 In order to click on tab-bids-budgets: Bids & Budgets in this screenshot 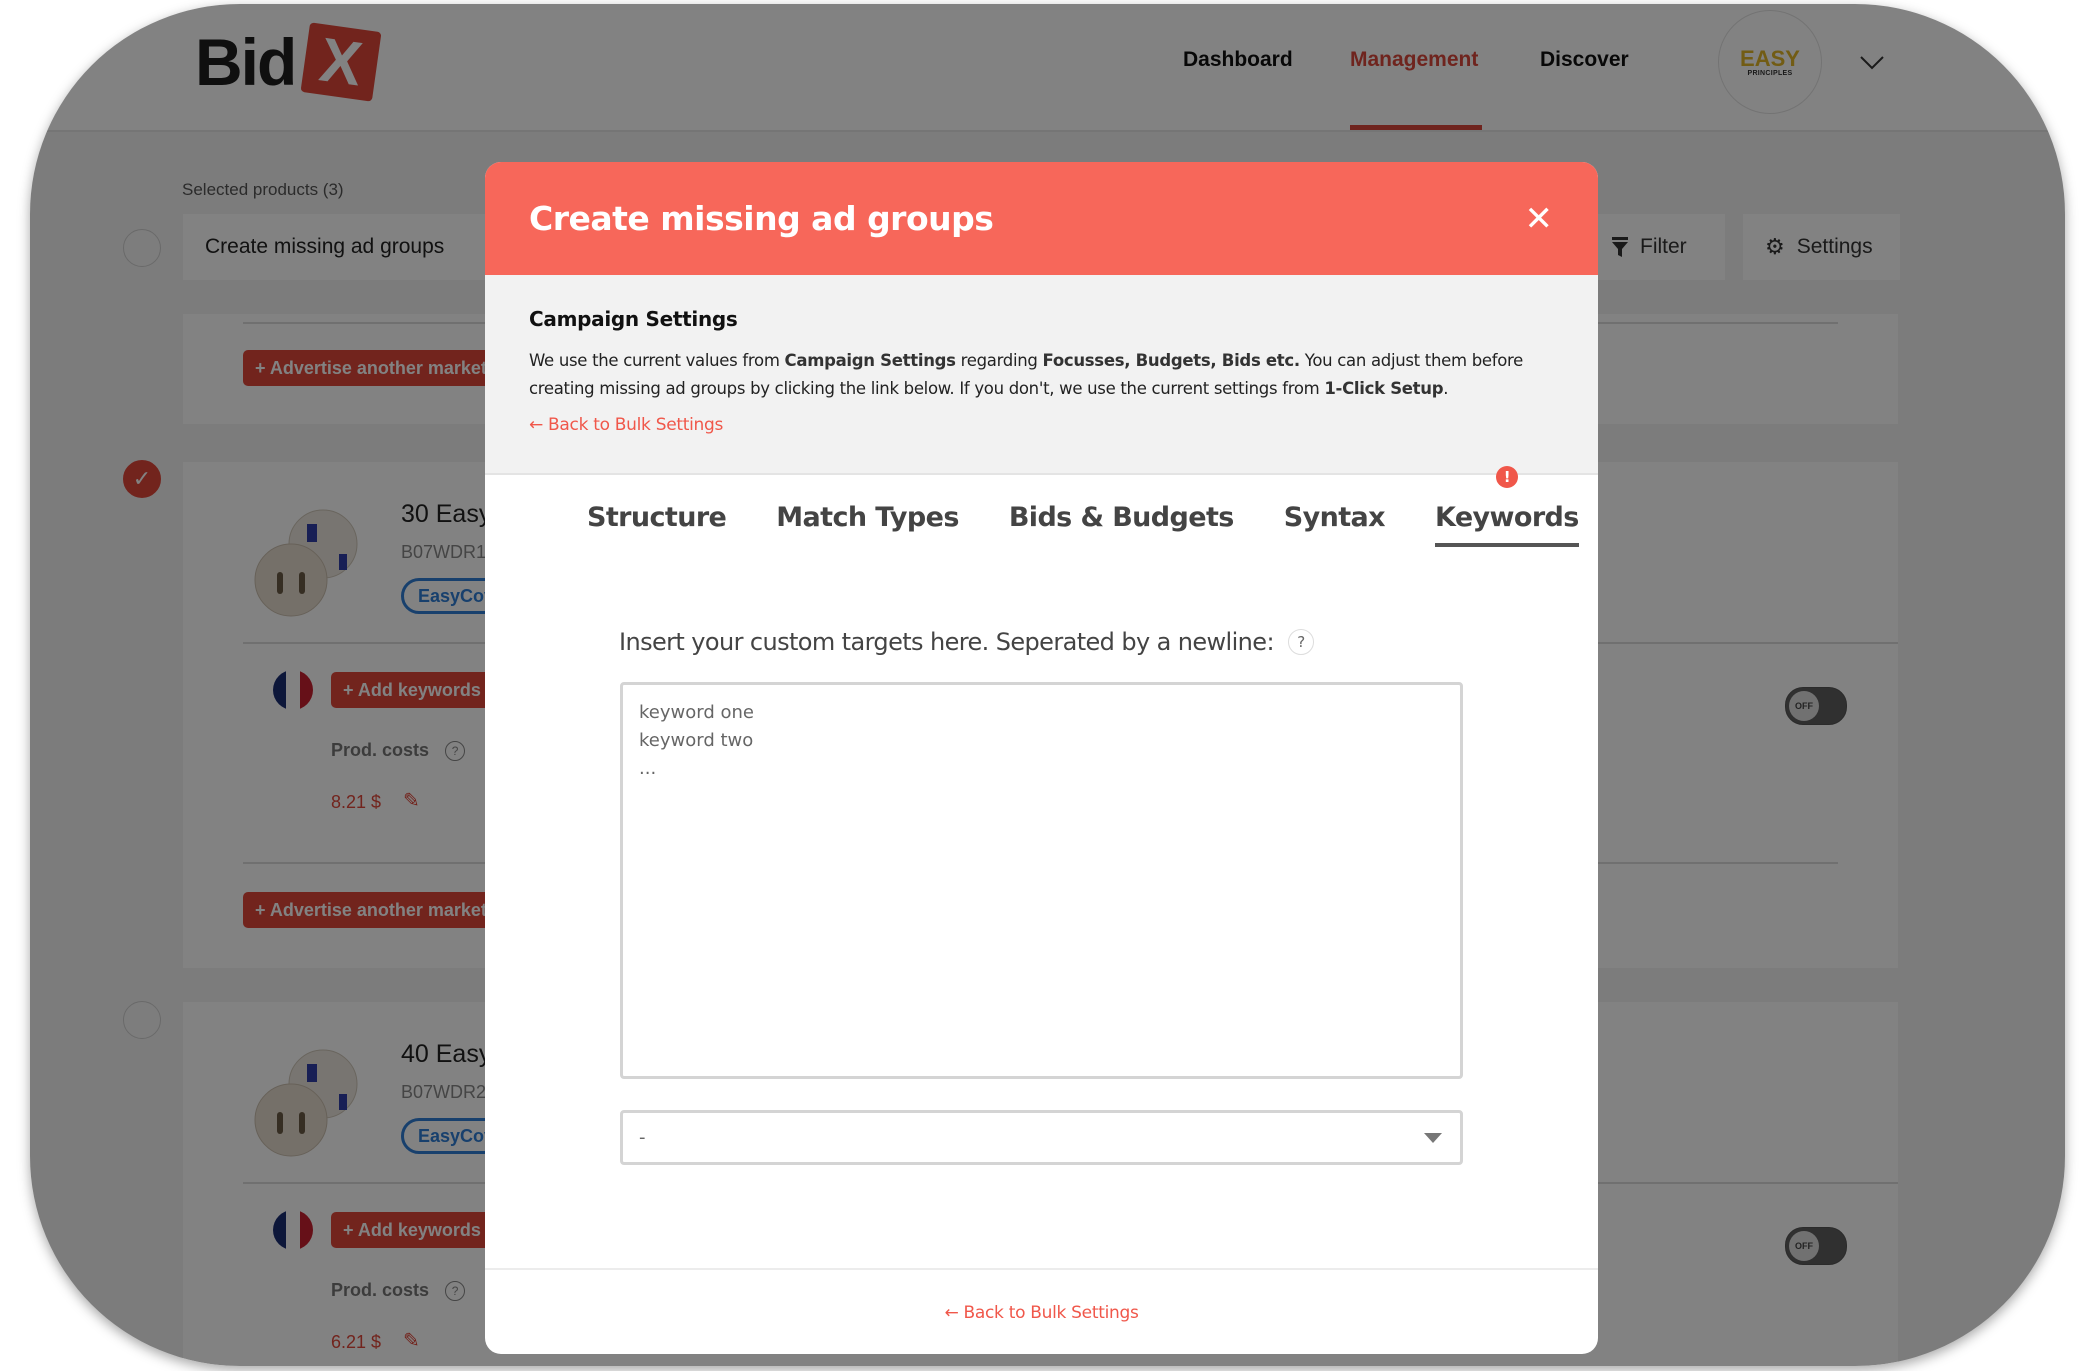, I will do `click(1121, 524)`.